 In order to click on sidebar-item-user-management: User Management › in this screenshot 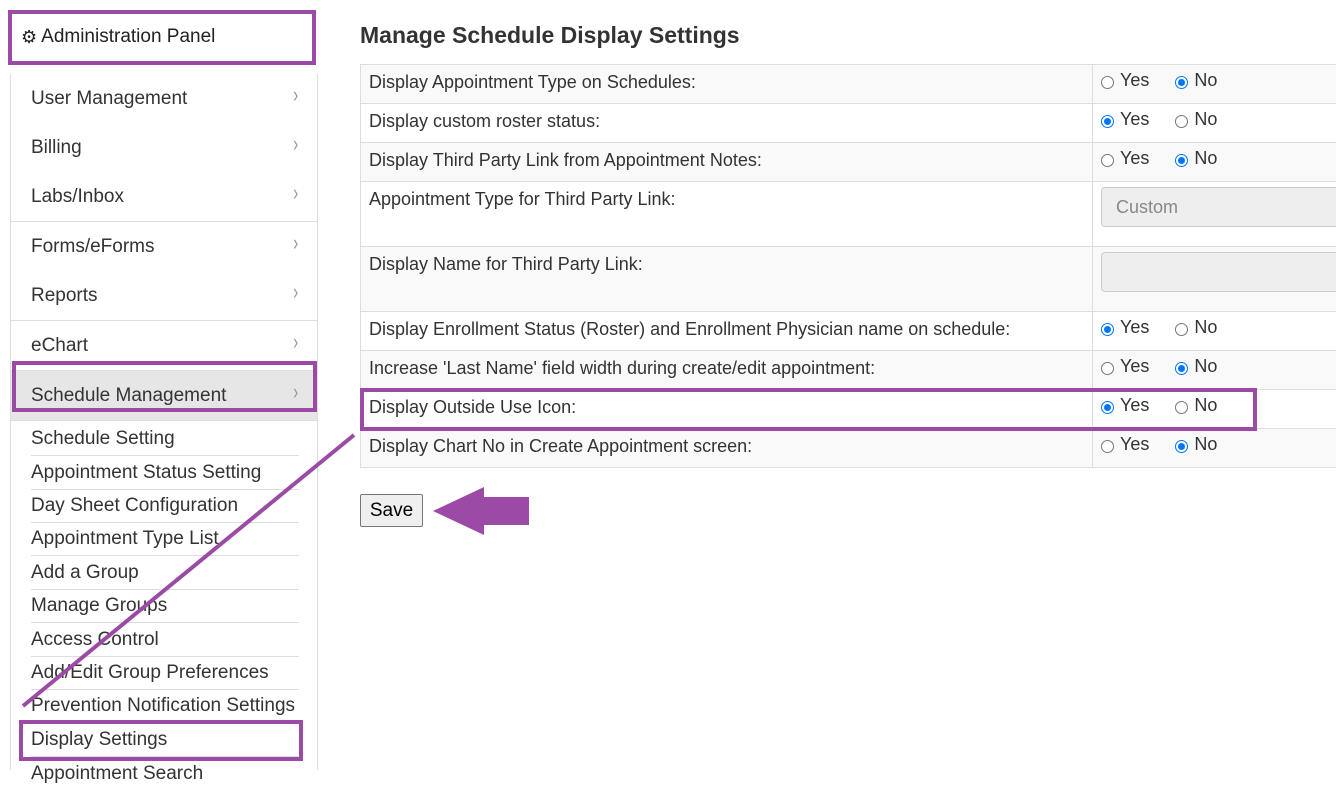, I will do `click(164, 99)`.